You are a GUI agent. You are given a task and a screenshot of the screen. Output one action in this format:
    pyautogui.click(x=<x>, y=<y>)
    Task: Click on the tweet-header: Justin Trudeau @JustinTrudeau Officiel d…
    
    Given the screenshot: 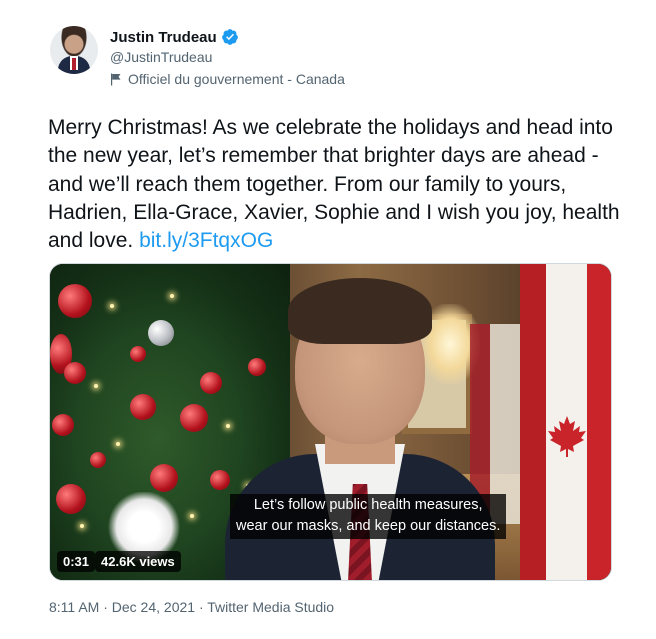 What is the action you would take?
    pyautogui.click(x=330, y=61)
    